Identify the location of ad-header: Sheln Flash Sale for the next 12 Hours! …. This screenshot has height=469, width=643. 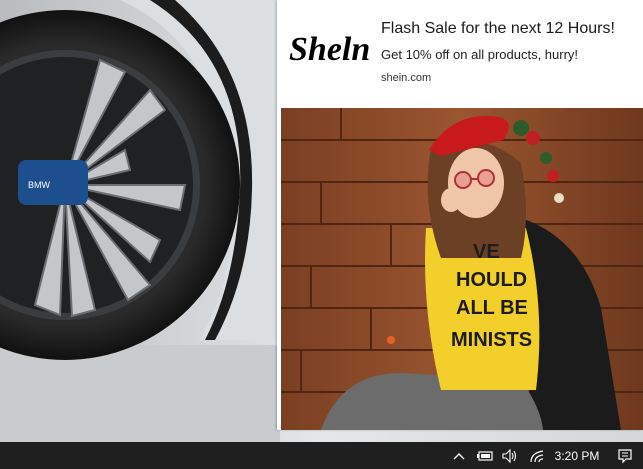
(460, 53).